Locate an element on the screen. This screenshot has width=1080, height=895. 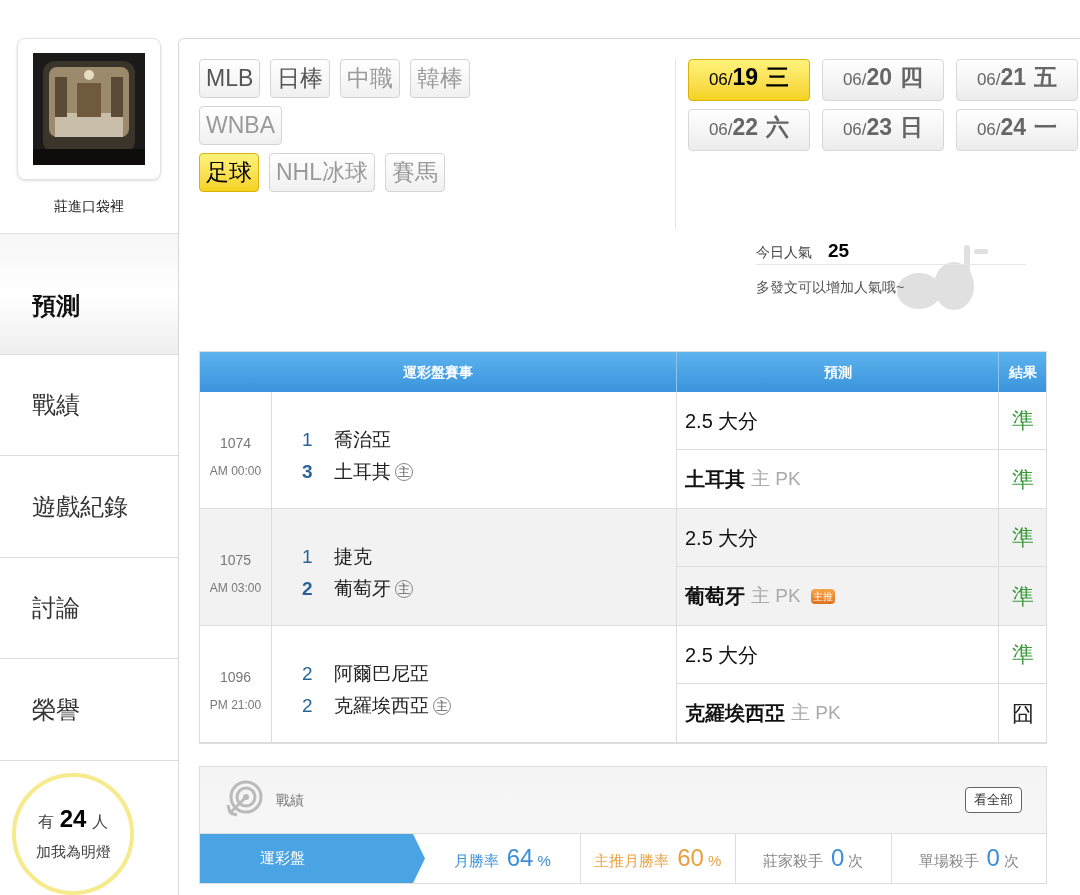
follower-prefix: 有 is located at coordinates (45, 822).